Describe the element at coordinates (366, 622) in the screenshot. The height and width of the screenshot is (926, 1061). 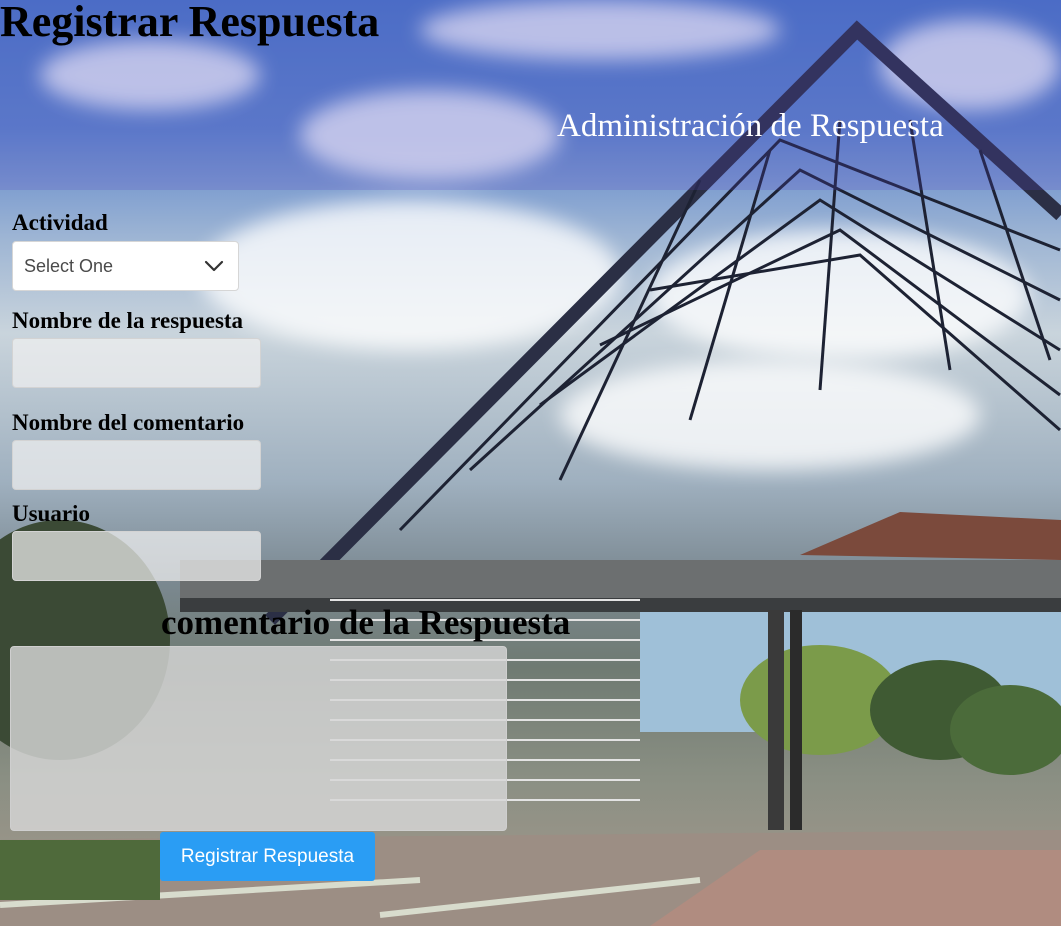
I see `comentario-heading: comentario de la Respuesta` at that location.